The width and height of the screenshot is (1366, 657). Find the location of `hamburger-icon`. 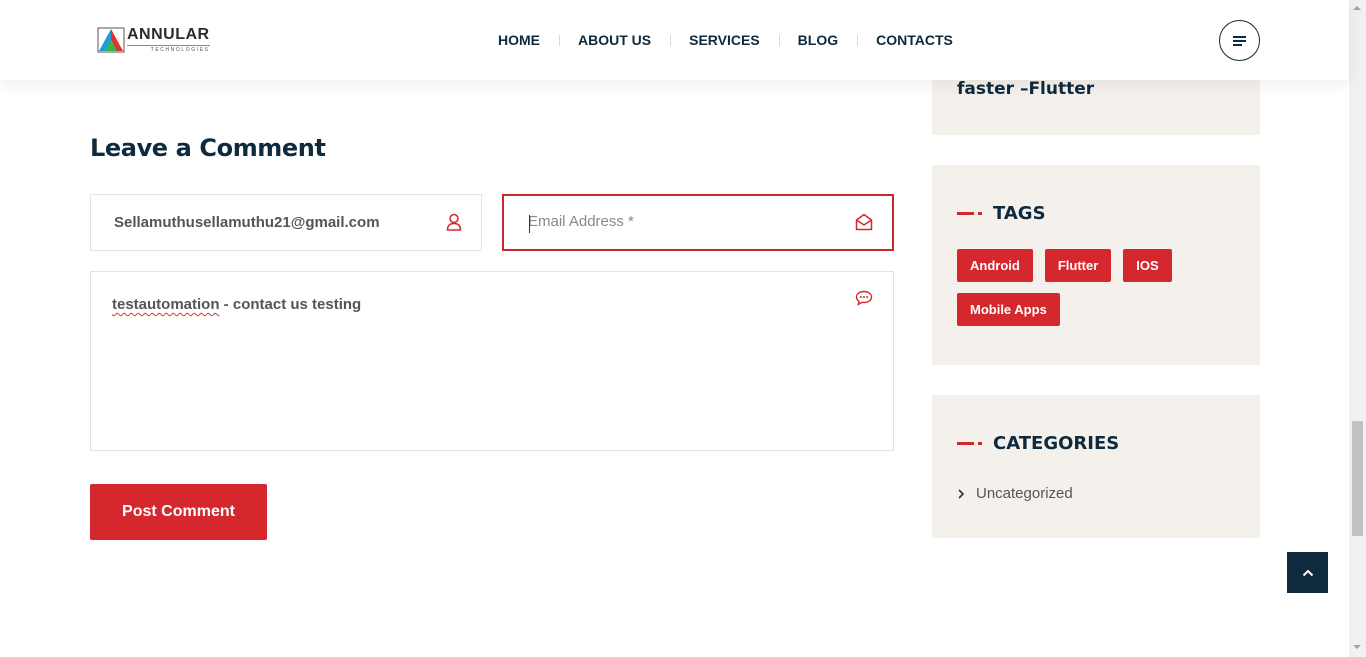

hamburger-icon is located at coordinates (1239, 40).